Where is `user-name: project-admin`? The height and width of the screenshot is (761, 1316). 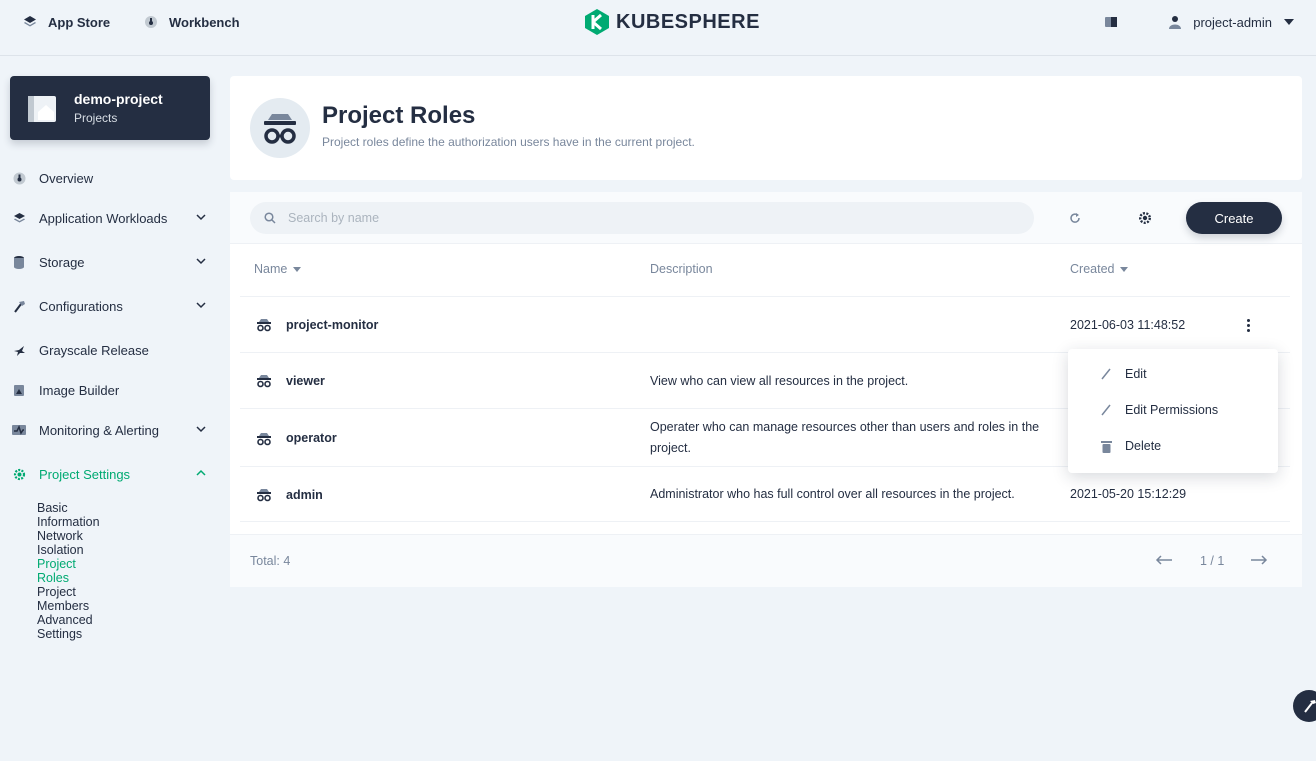
user-name: project-admin is located at coordinates (1232, 22).